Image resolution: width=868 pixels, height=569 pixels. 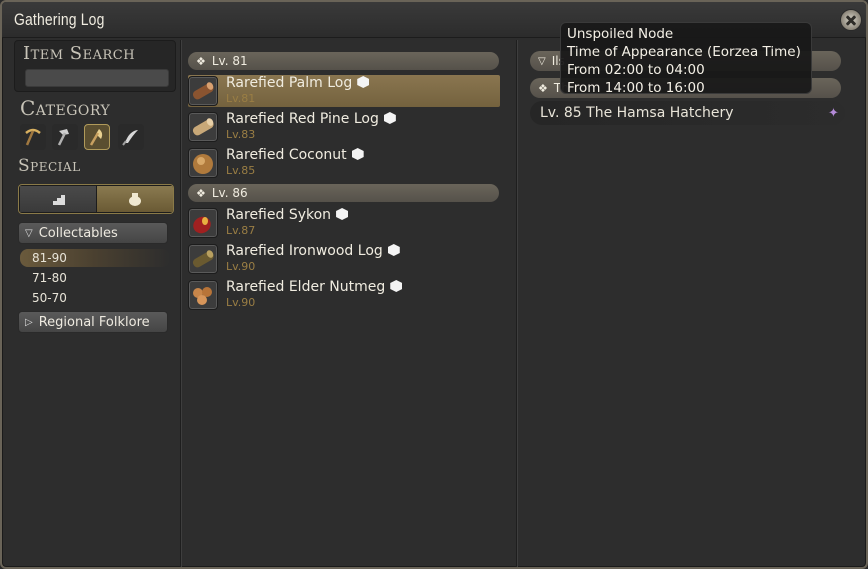 I want to click on item-row-rarefied-coconut: Rarefied Coconut Lv.85, so click(x=344, y=163).